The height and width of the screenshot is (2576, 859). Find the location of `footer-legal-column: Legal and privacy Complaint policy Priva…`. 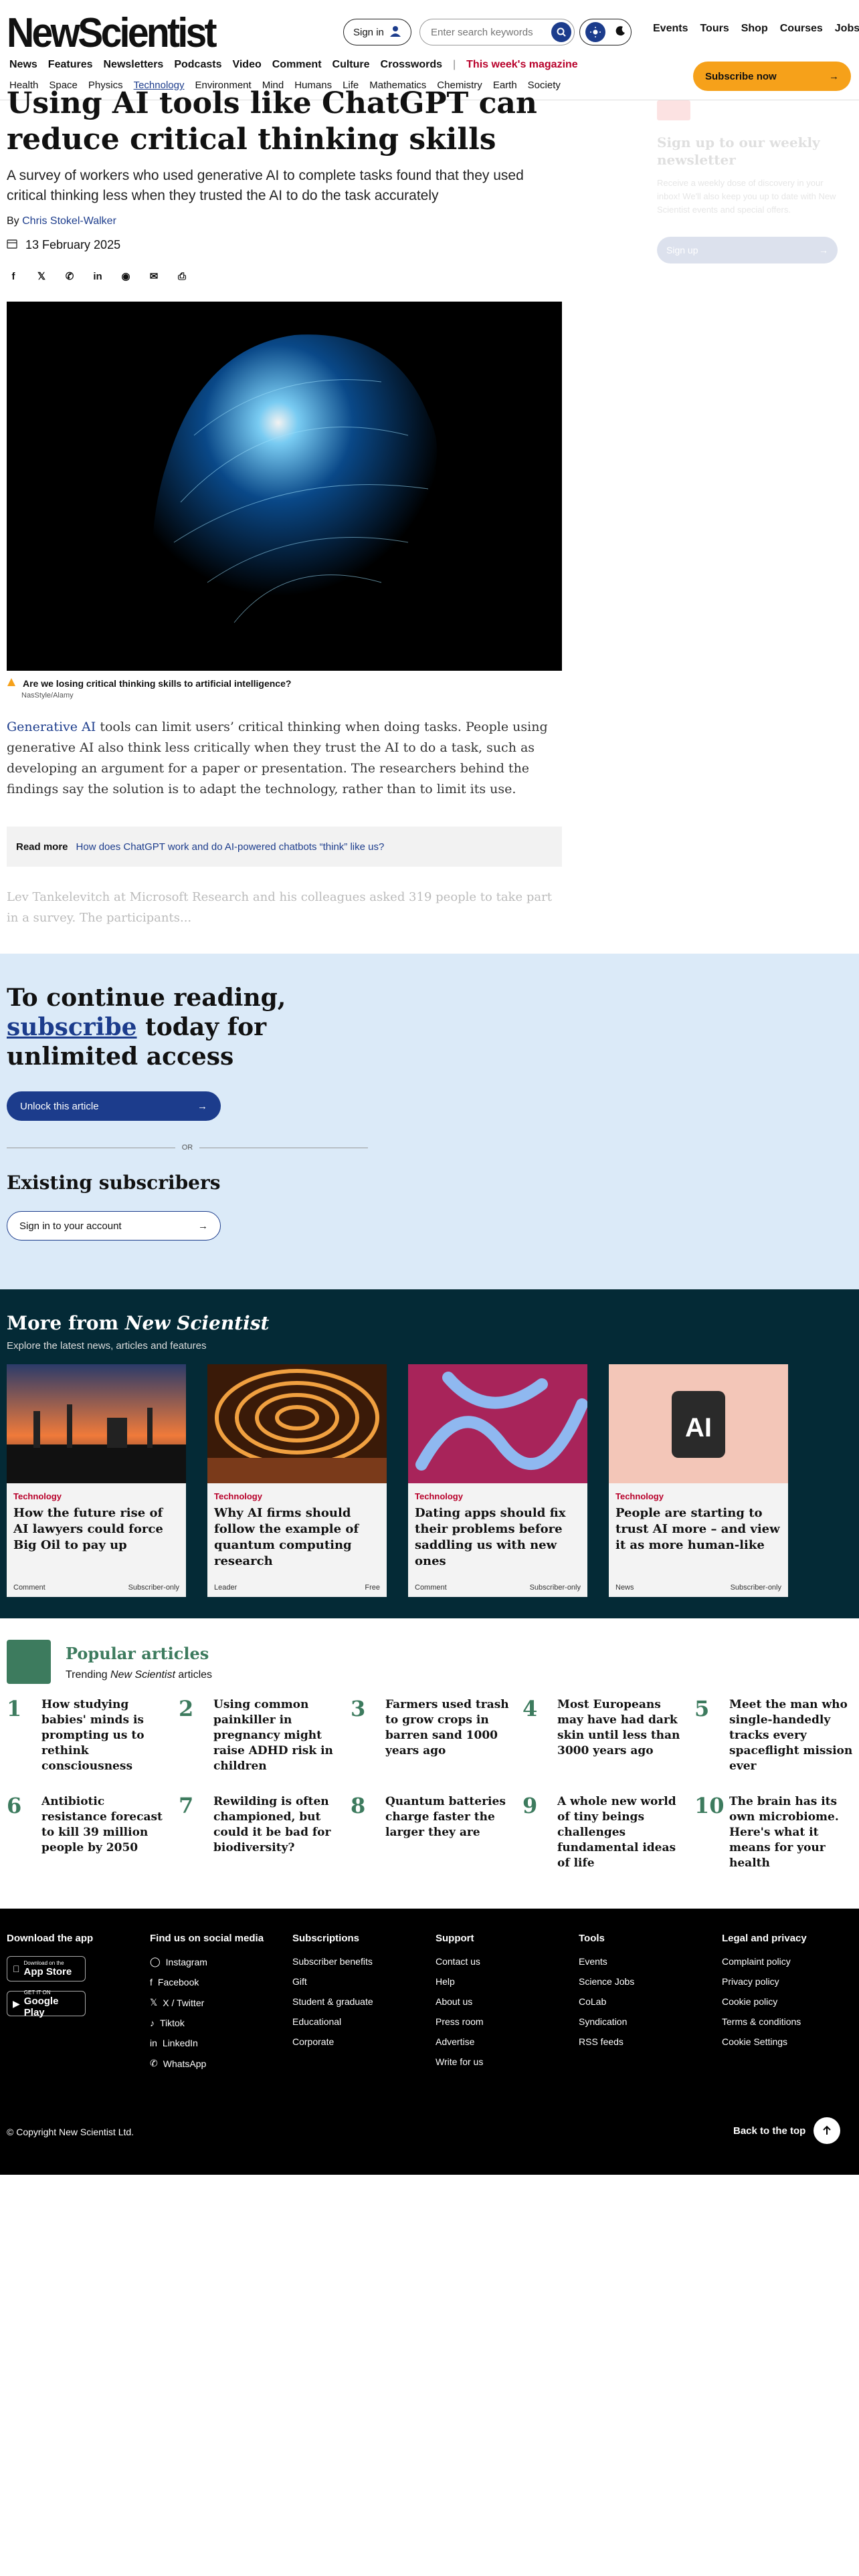

footer-legal-column: Legal and privacy Complaint policy Priva… is located at coordinates (764, 1995).